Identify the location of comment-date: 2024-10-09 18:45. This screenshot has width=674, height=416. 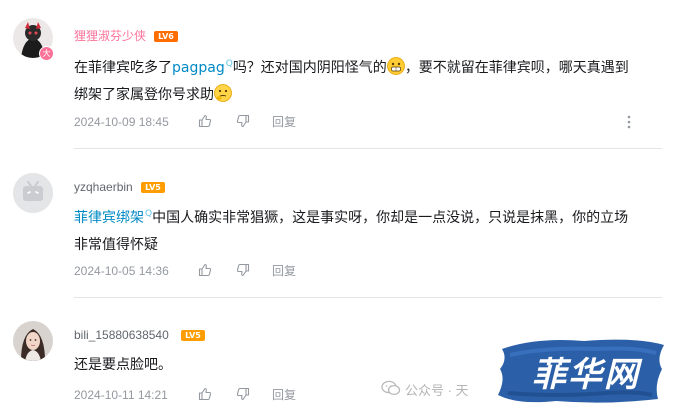
(121, 122).